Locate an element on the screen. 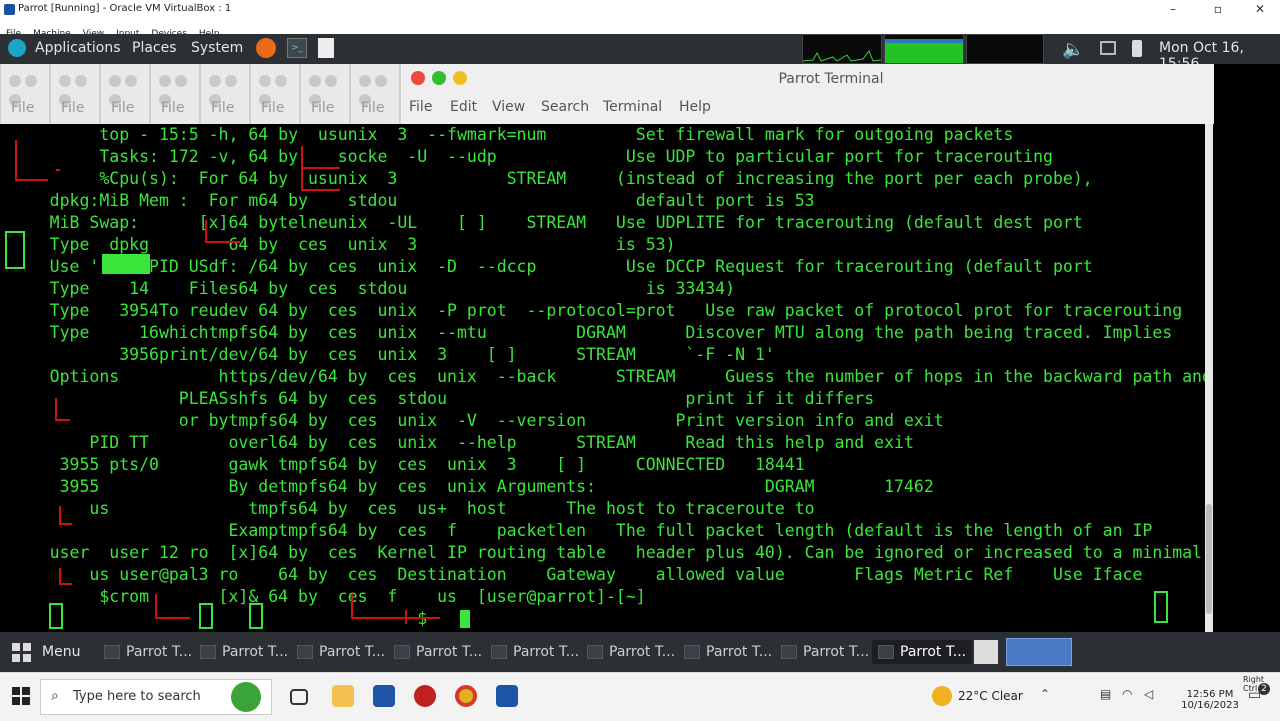 This screenshot has width=1280, height=721. text-editor-icon is located at coordinates (326, 48).